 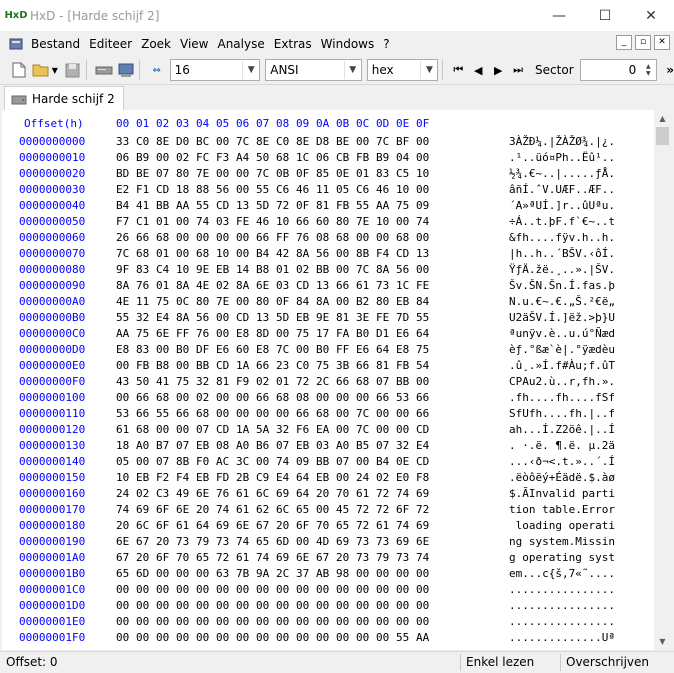 What do you see at coordinates (19, 70) in the screenshot?
I see `new-file-icon` at bounding box center [19, 70].